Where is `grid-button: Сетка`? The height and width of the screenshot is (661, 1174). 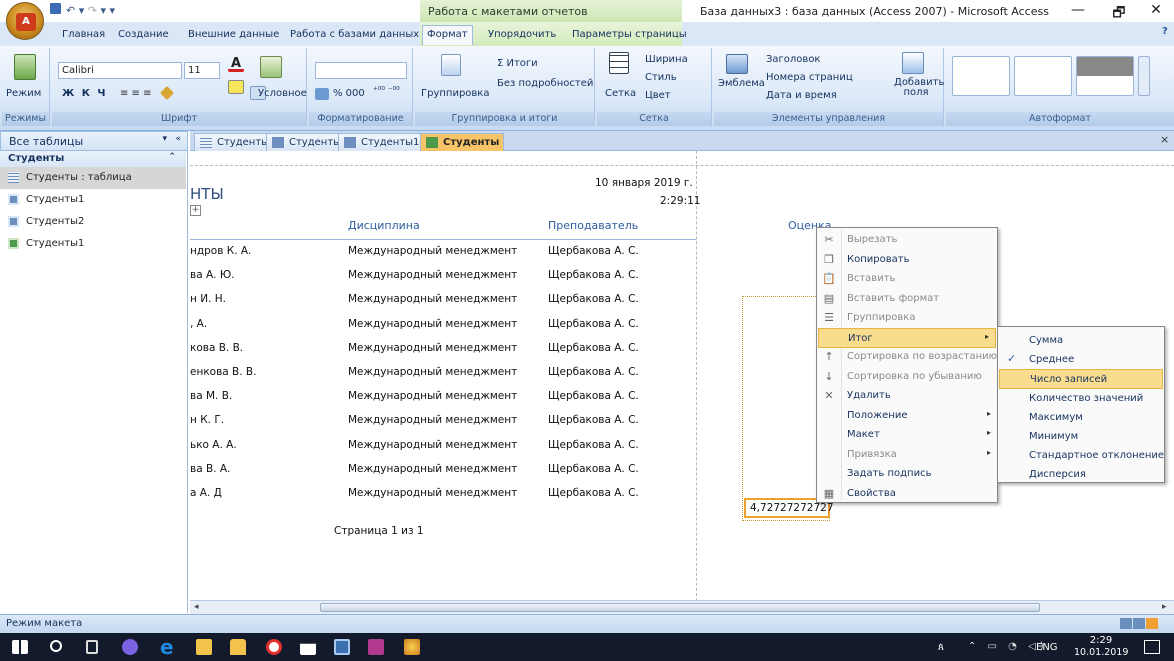 grid-button: Сетка is located at coordinates (620, 93).